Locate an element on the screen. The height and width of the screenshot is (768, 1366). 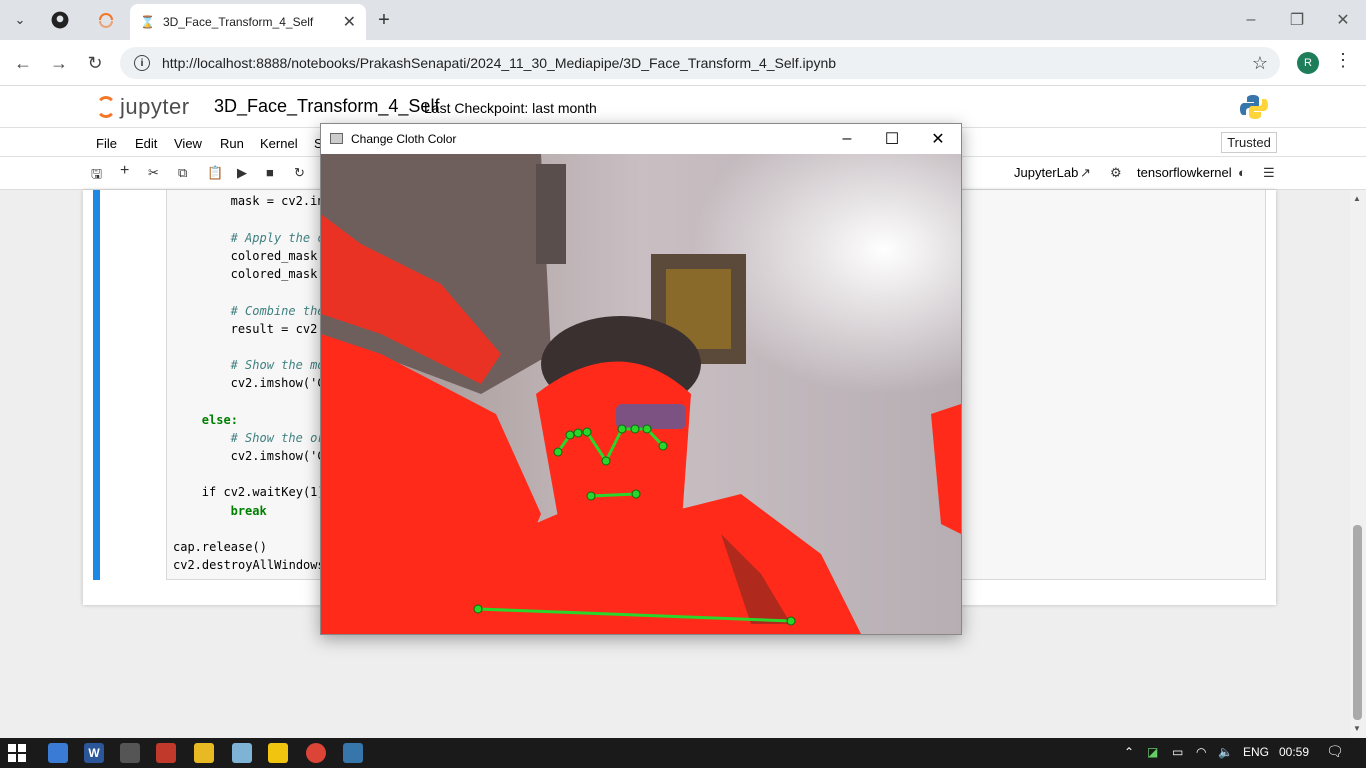
jupyter-tab-icon is located at coordinates (106, 20).